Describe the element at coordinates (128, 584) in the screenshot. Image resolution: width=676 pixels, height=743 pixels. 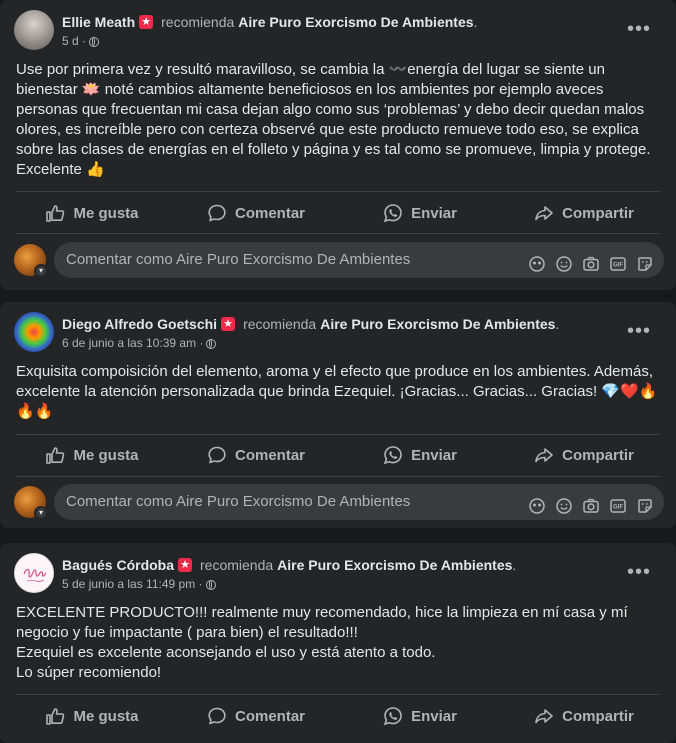
I see `post-time: 5 de junio a las 11:49 pm` at that location.